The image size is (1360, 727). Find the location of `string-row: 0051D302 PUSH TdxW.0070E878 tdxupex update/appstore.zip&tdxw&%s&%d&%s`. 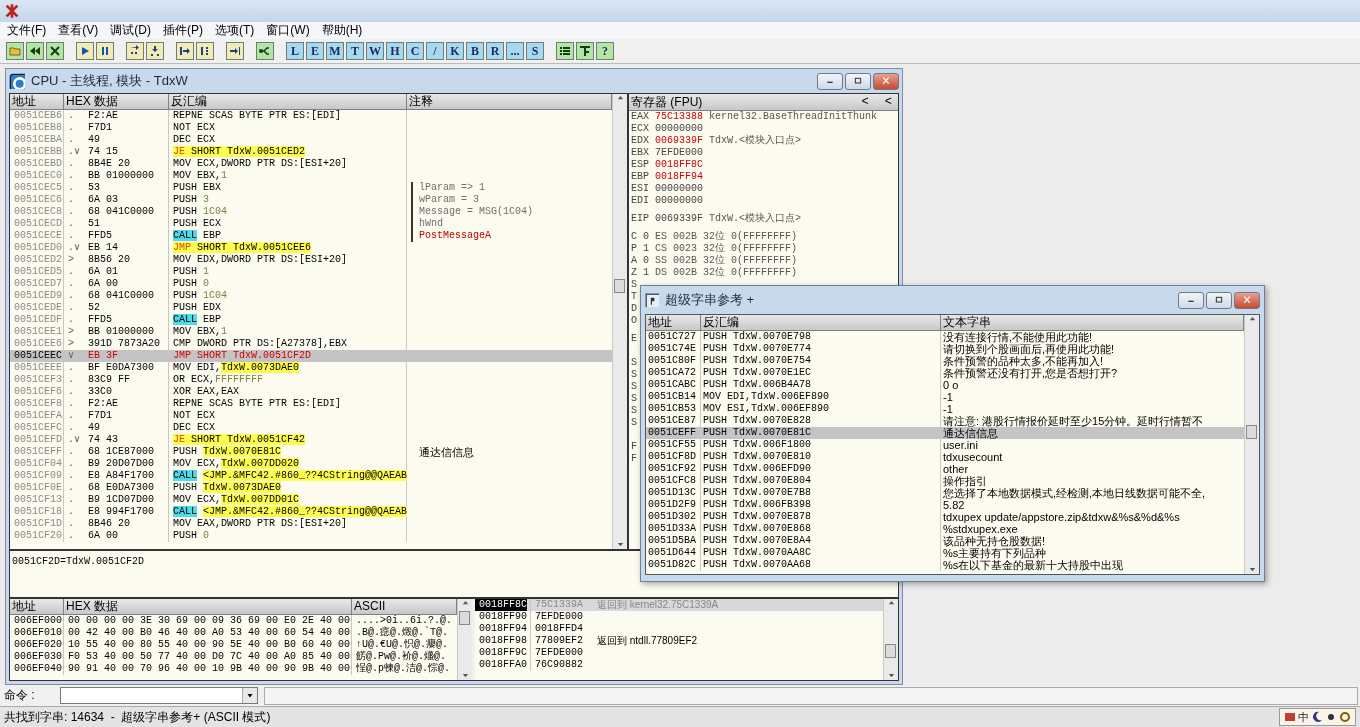

string-row: 0051D302 PUSH TdxW.0070E878 tdxupex update/appstore.zip&tdxw&%s&%d&%s is located at coordinates (945, 517).